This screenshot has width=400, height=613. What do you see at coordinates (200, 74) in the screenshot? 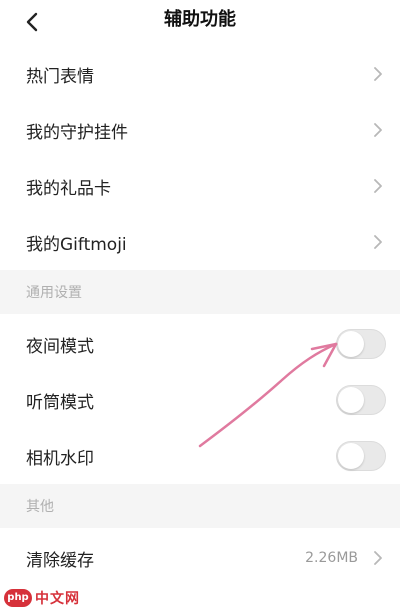
I see `list-item-hot-stickers: 热门表情` at bounding box center [200, 74].